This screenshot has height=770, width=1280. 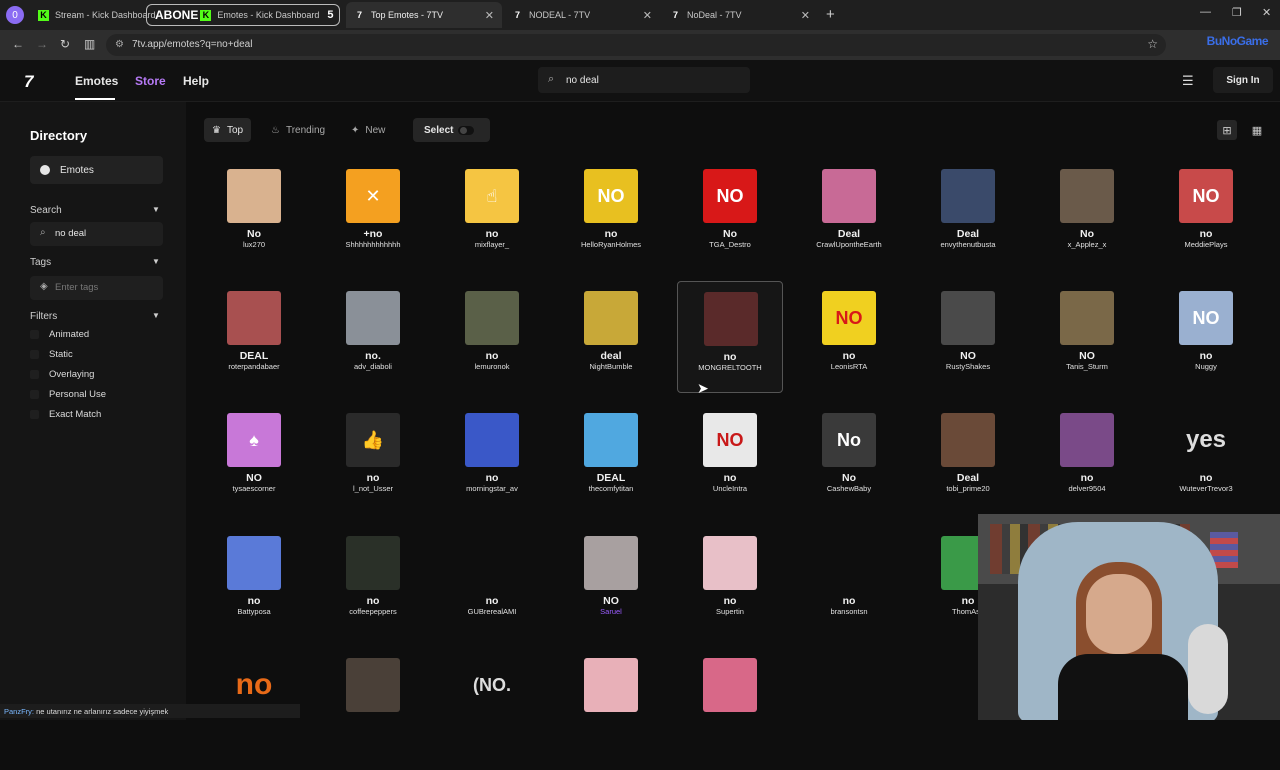 What do you see at coordinates (1206, 347) in the screenshot?
I see `emote-card: NO no Nuggy` at bounding box center [1206, 347].